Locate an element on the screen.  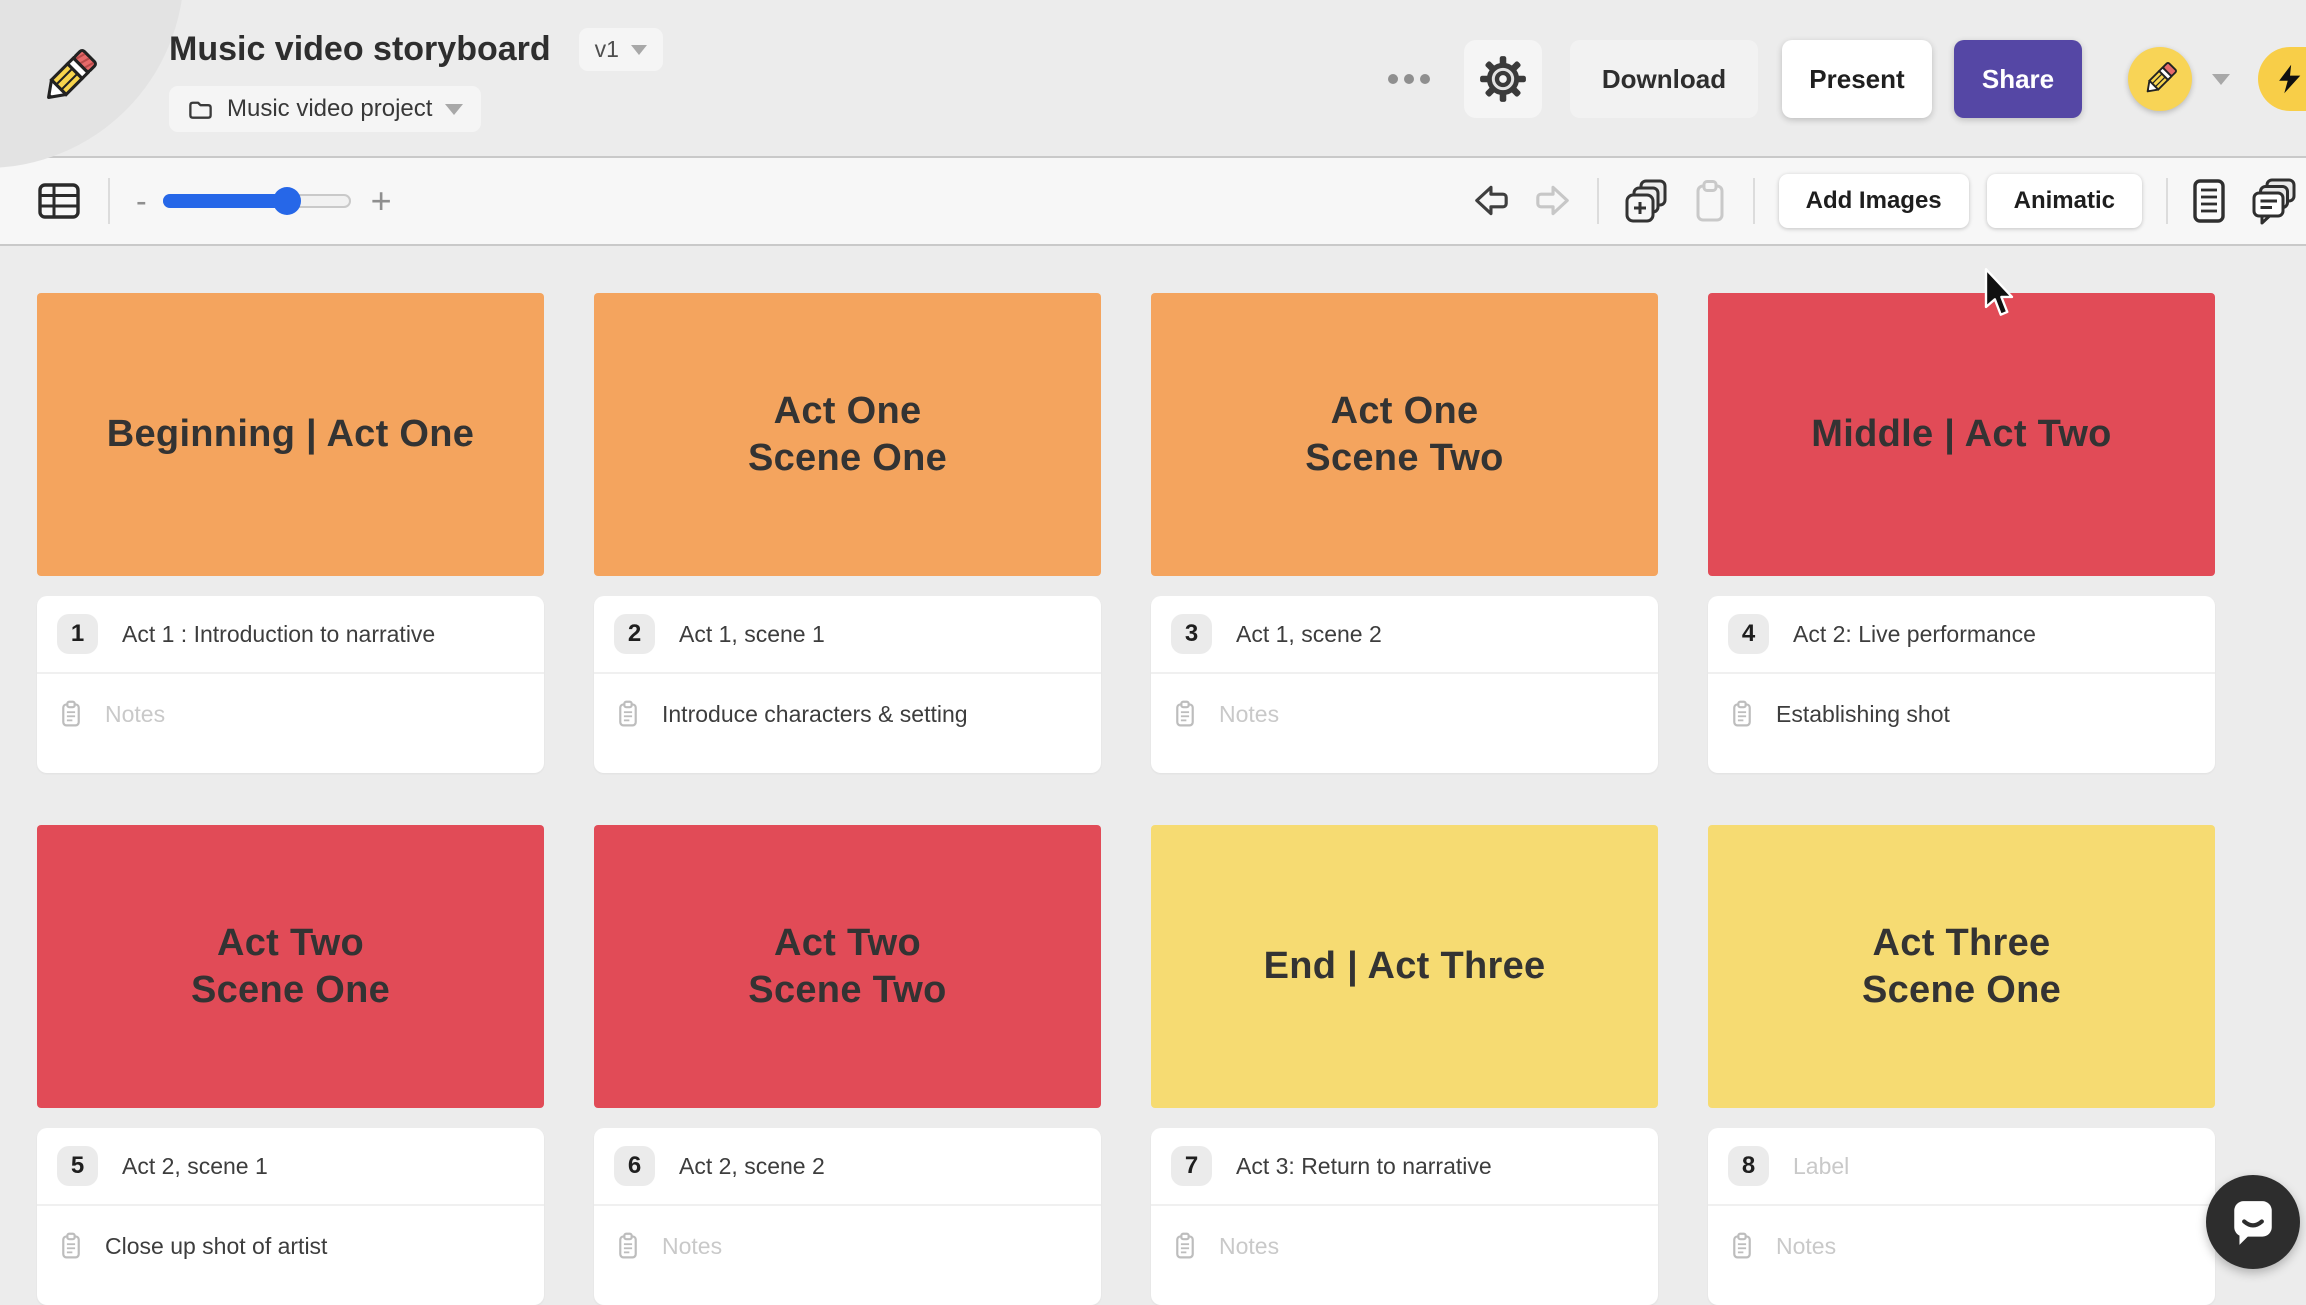
frame-cover: End | Act Three is located at coordinates (1404, 966).